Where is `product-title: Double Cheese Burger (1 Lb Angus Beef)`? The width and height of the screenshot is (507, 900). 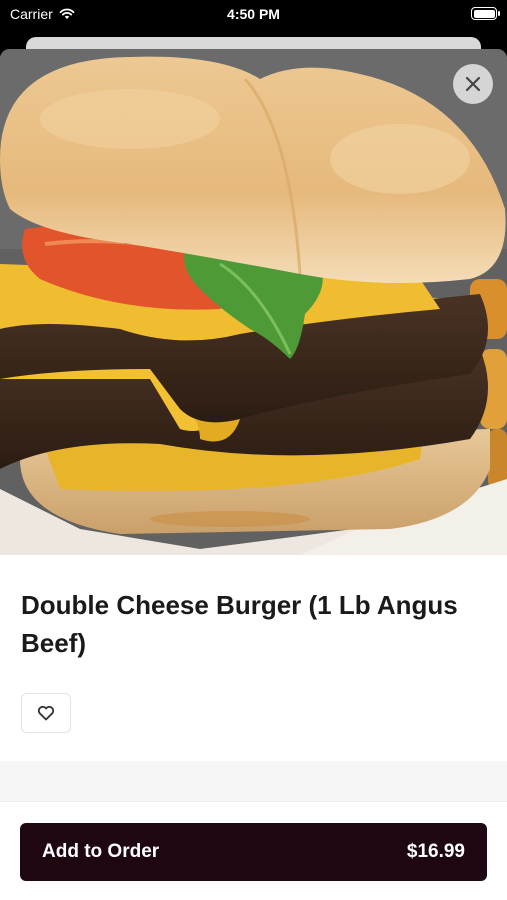
product-title: Double Cheese Burger (1 Lb Angus Beef) is located at coordinates (239, 624).